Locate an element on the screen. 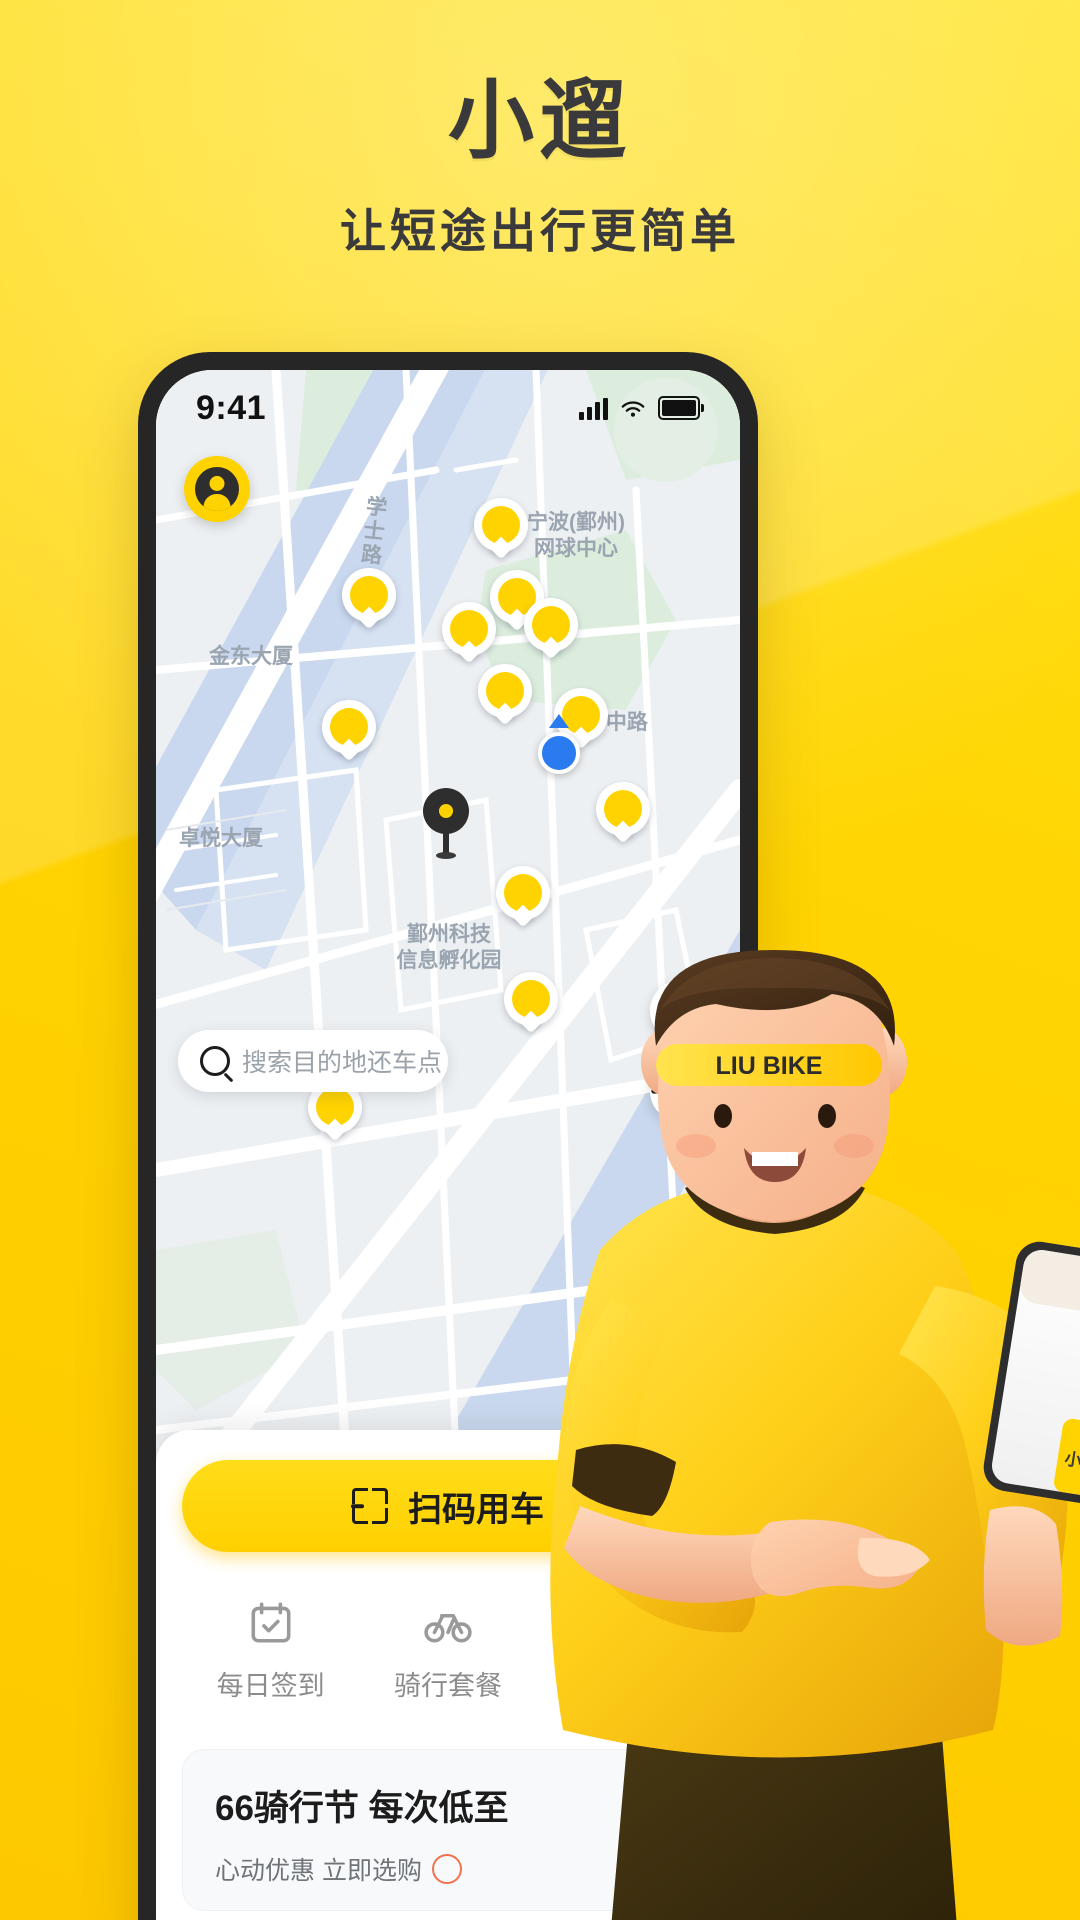 Image resolution: width=1080 pixels, height=1920 pixels. arrow-circle-icon is located at coordinates (446, 1869).